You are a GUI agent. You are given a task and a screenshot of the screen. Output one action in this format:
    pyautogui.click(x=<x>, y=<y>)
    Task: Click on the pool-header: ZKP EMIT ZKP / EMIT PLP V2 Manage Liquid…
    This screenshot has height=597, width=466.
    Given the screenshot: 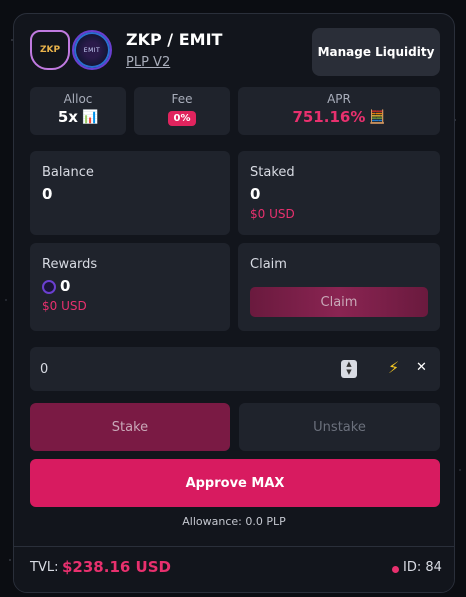 What is the action you would take?
    pyautogui.click(x=235, y=58)
    